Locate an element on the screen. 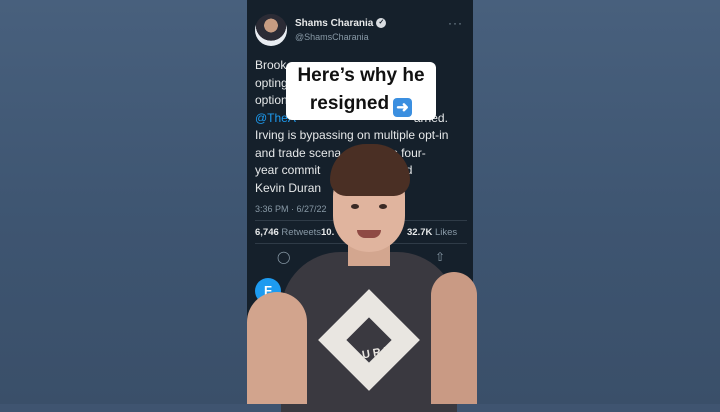 The width and height of the screenshot is (720, 412). quote-count: 10. is located at coordinates (327, 232).